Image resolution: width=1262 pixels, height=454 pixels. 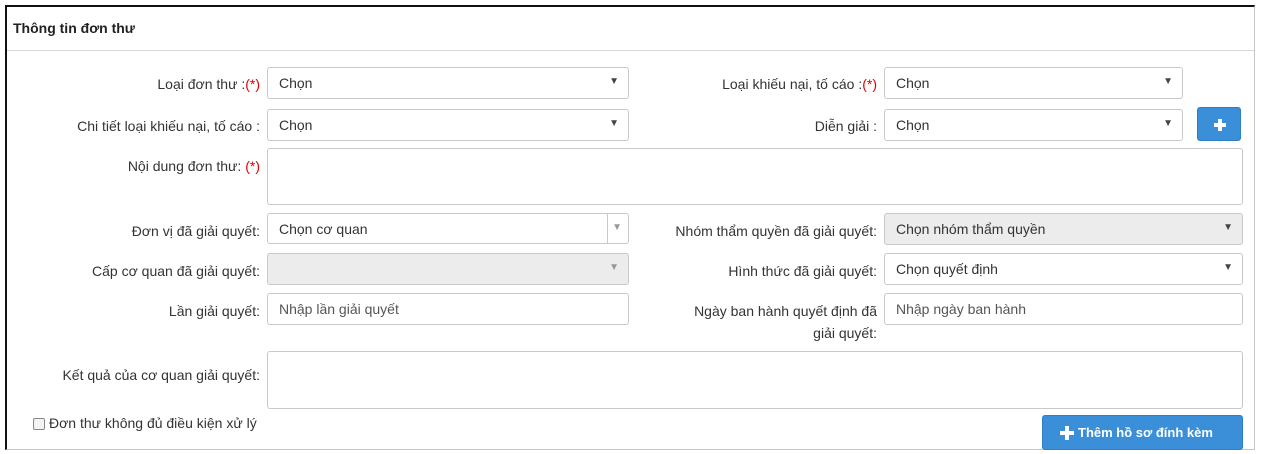 What do you see at coordinates (448, 125) in the screenshot?
I see `select-chi-tiet: Chọn ▼` at bounding box center [448, 125].